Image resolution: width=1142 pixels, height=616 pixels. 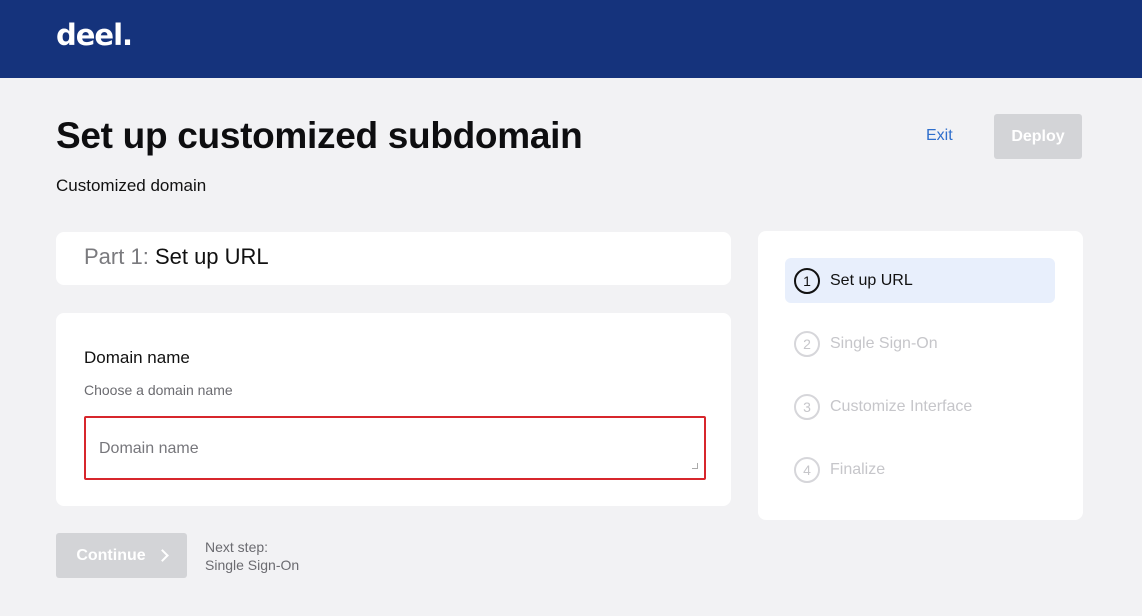 I want to click on deploy-button: Deploy, so click(x=1038, y=136).